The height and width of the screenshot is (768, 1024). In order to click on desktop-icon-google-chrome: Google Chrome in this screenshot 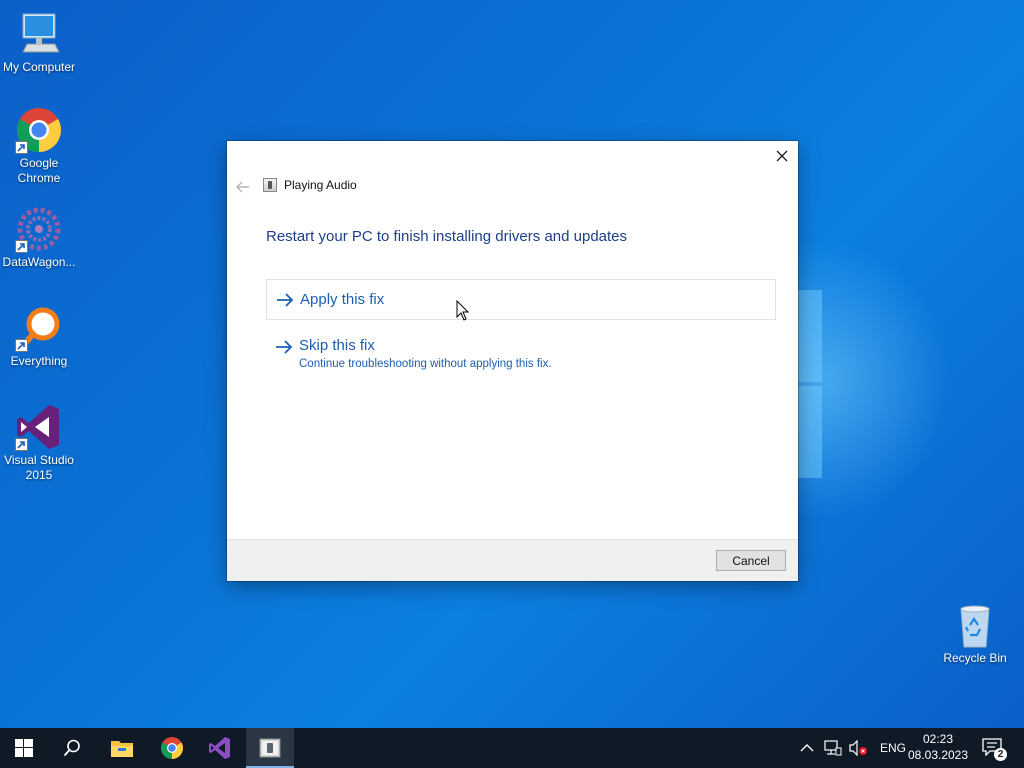, I will do `click(39, 146)`.